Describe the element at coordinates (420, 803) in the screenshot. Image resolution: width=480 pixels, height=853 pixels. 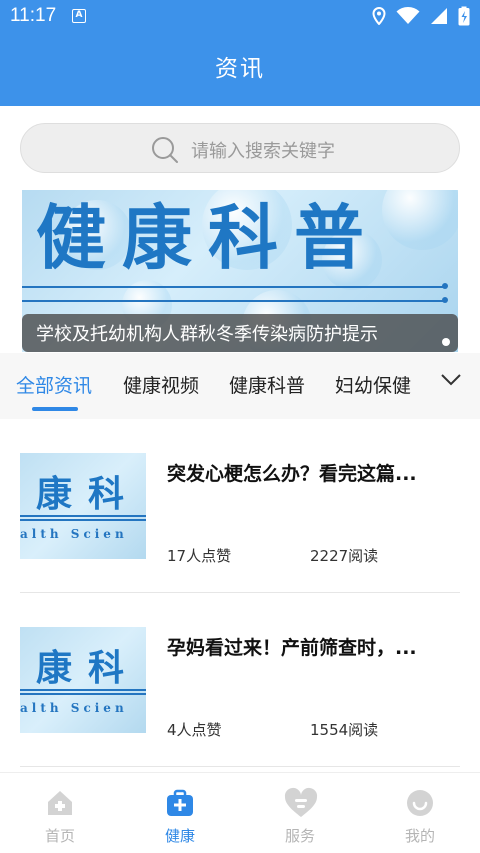
I see `profile-icon` at that location.